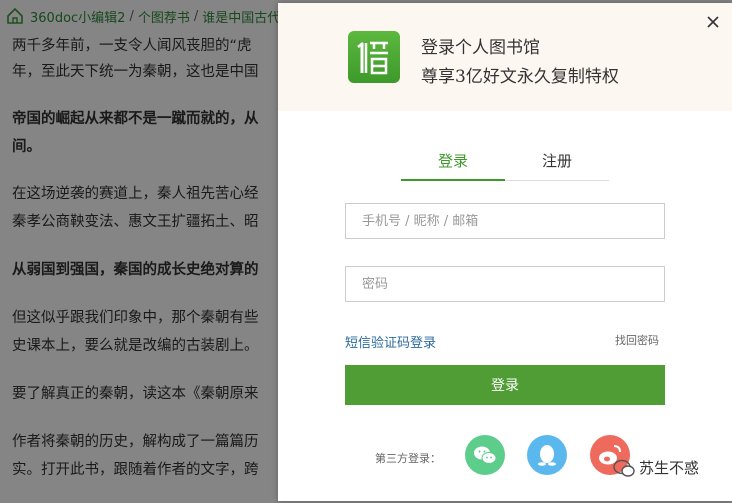  Describe the element at coordinates (547, 455) in the screenshot. I see `qq-icon` at that location.